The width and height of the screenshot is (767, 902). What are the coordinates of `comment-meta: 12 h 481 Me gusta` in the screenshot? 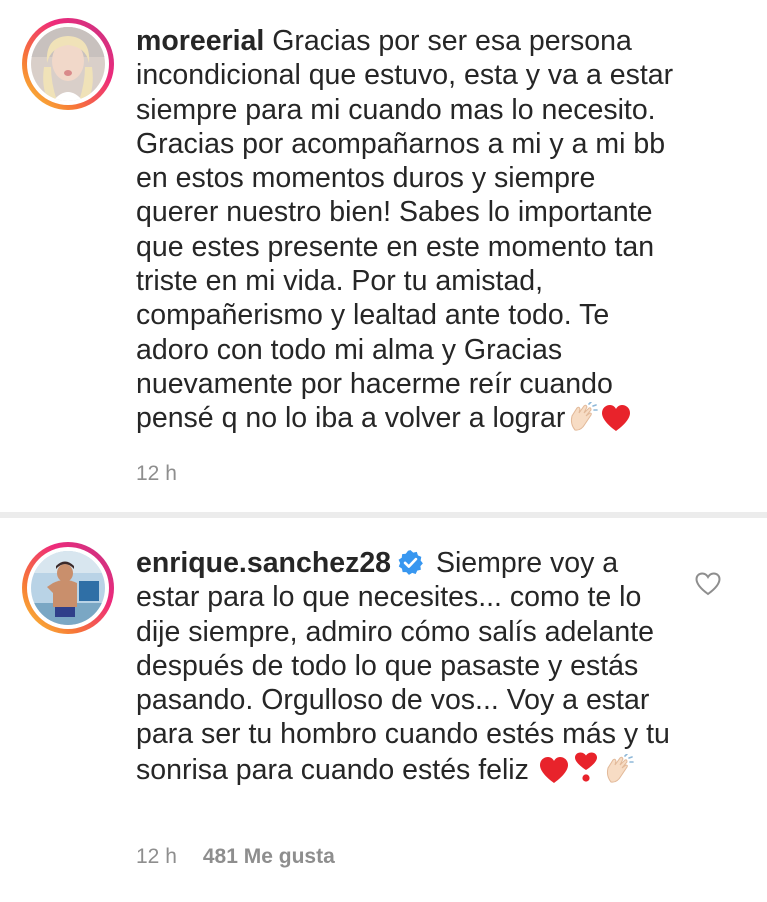 It's located at (235, 857).